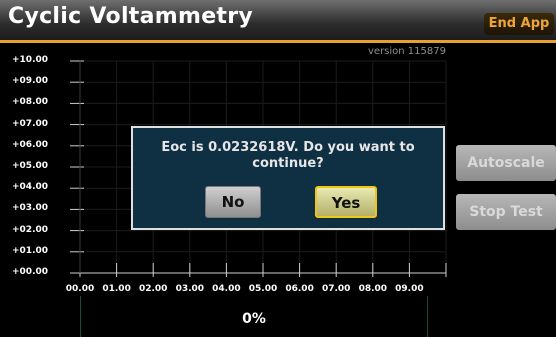 The width and height of the screenshot is (556, 337). I want to click on autoscale-button: Autoscale, so click(506, 163).